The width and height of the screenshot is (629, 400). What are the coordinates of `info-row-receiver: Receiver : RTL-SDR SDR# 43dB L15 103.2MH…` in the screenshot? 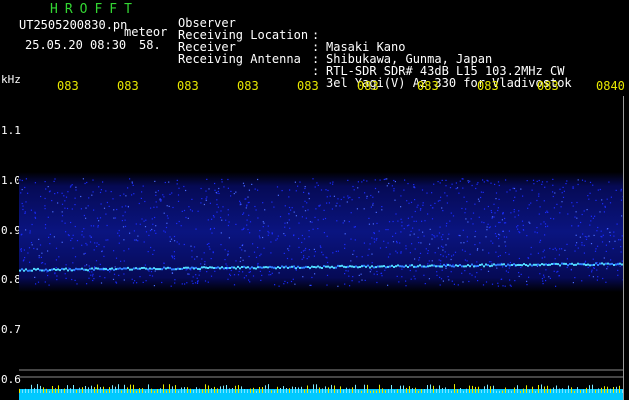 It's located at (371, 53).